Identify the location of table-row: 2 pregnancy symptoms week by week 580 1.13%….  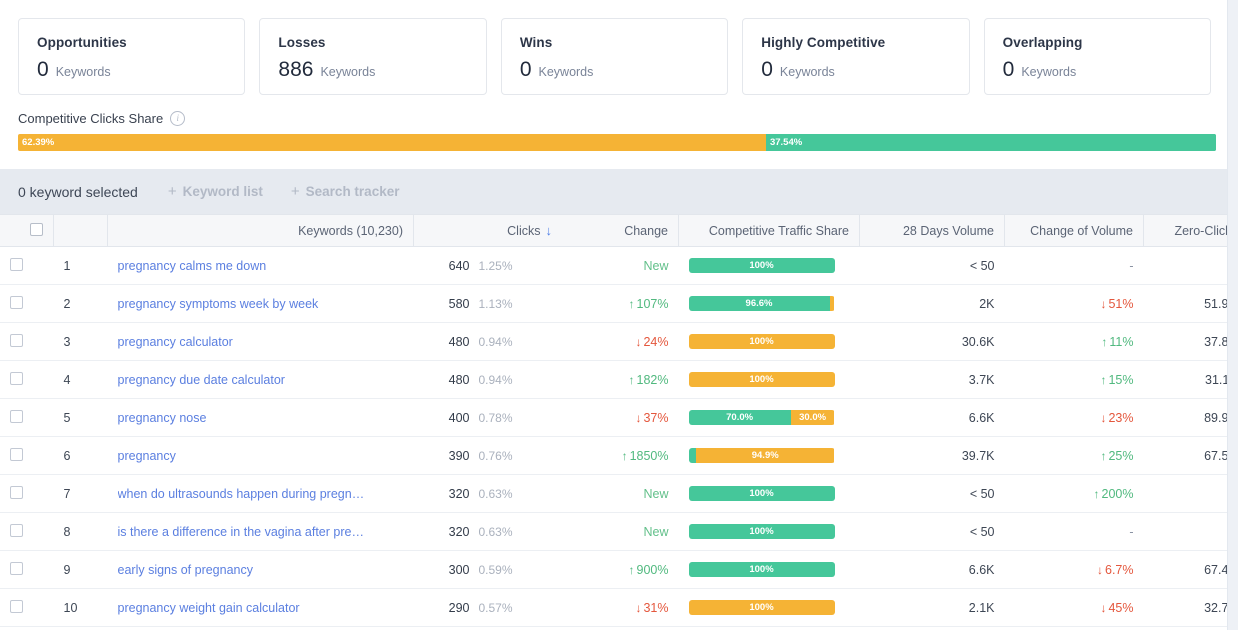
(613, 303).